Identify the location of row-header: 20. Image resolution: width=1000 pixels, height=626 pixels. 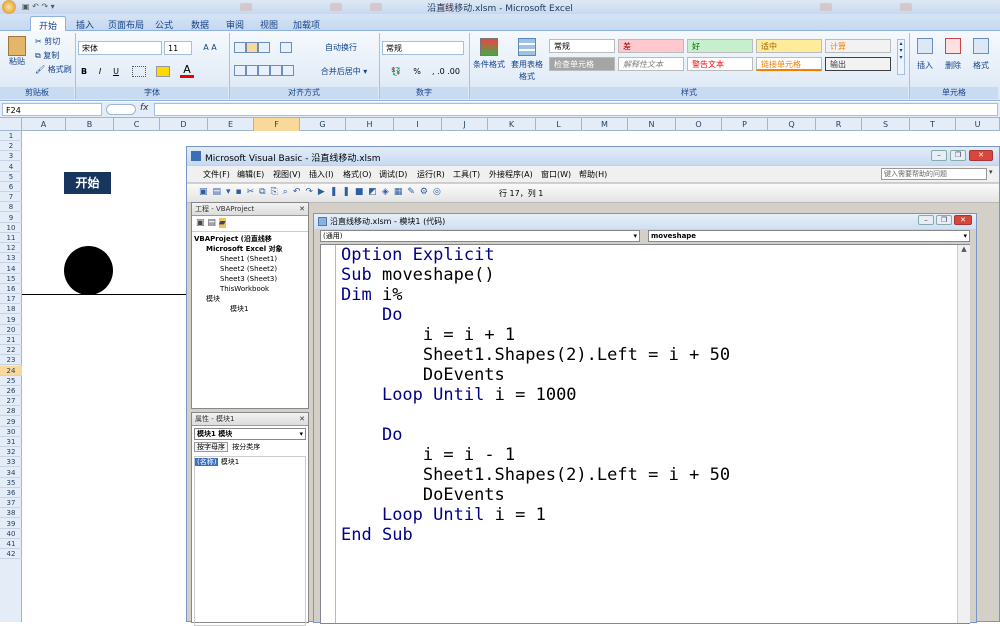
(11, 330).